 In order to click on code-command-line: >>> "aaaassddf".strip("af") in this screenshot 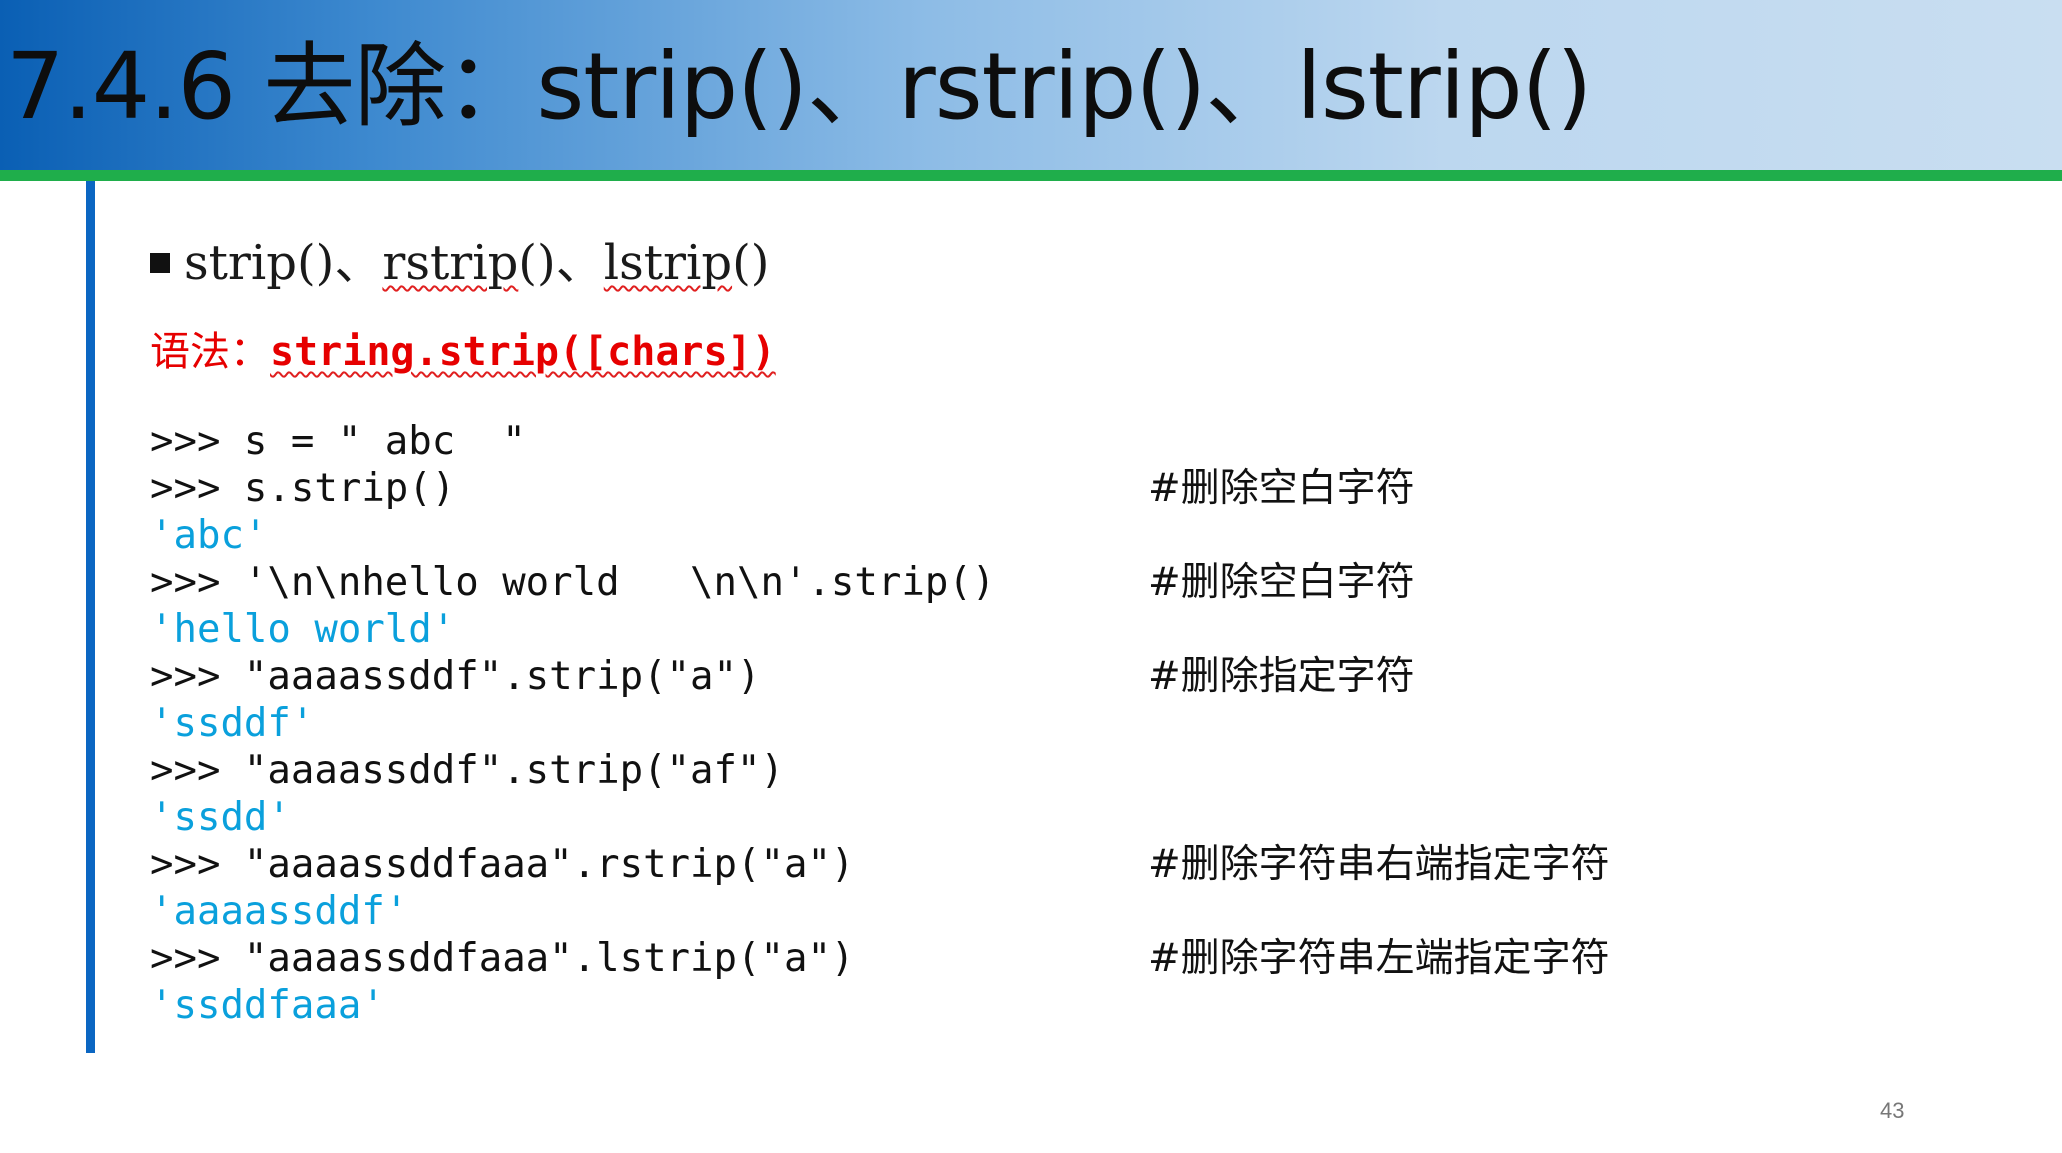, I will do `click(572, 770)`.